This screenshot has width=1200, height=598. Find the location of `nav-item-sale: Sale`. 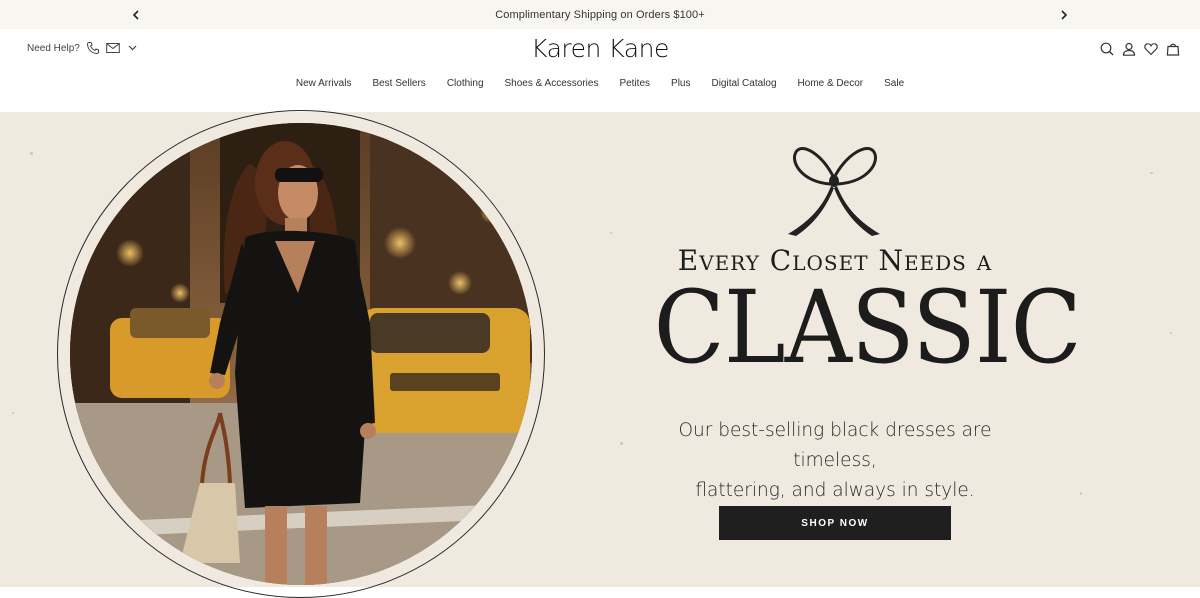

nav-item-sale: Sale is located at coordinates (894, 83).